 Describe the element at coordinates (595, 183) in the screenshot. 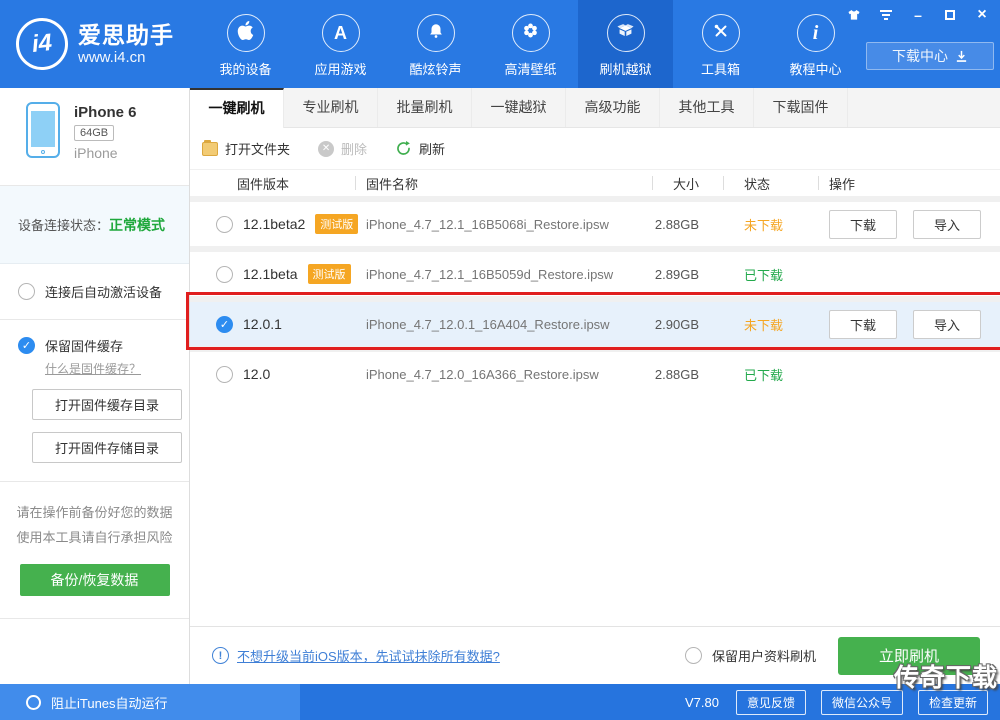

I see `table-header: 固件版本 固件名称 大小 状态 操作` at that location.